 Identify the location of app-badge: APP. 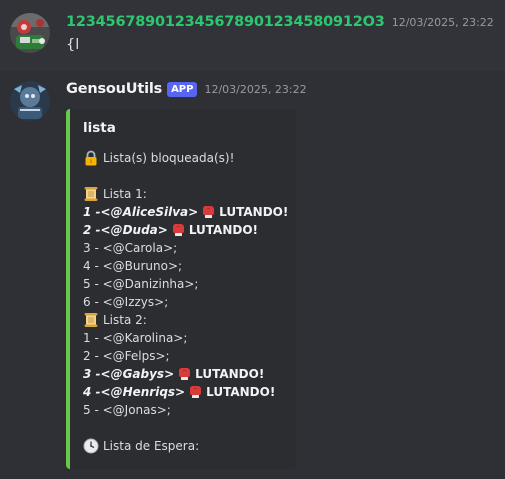
(182, 89).